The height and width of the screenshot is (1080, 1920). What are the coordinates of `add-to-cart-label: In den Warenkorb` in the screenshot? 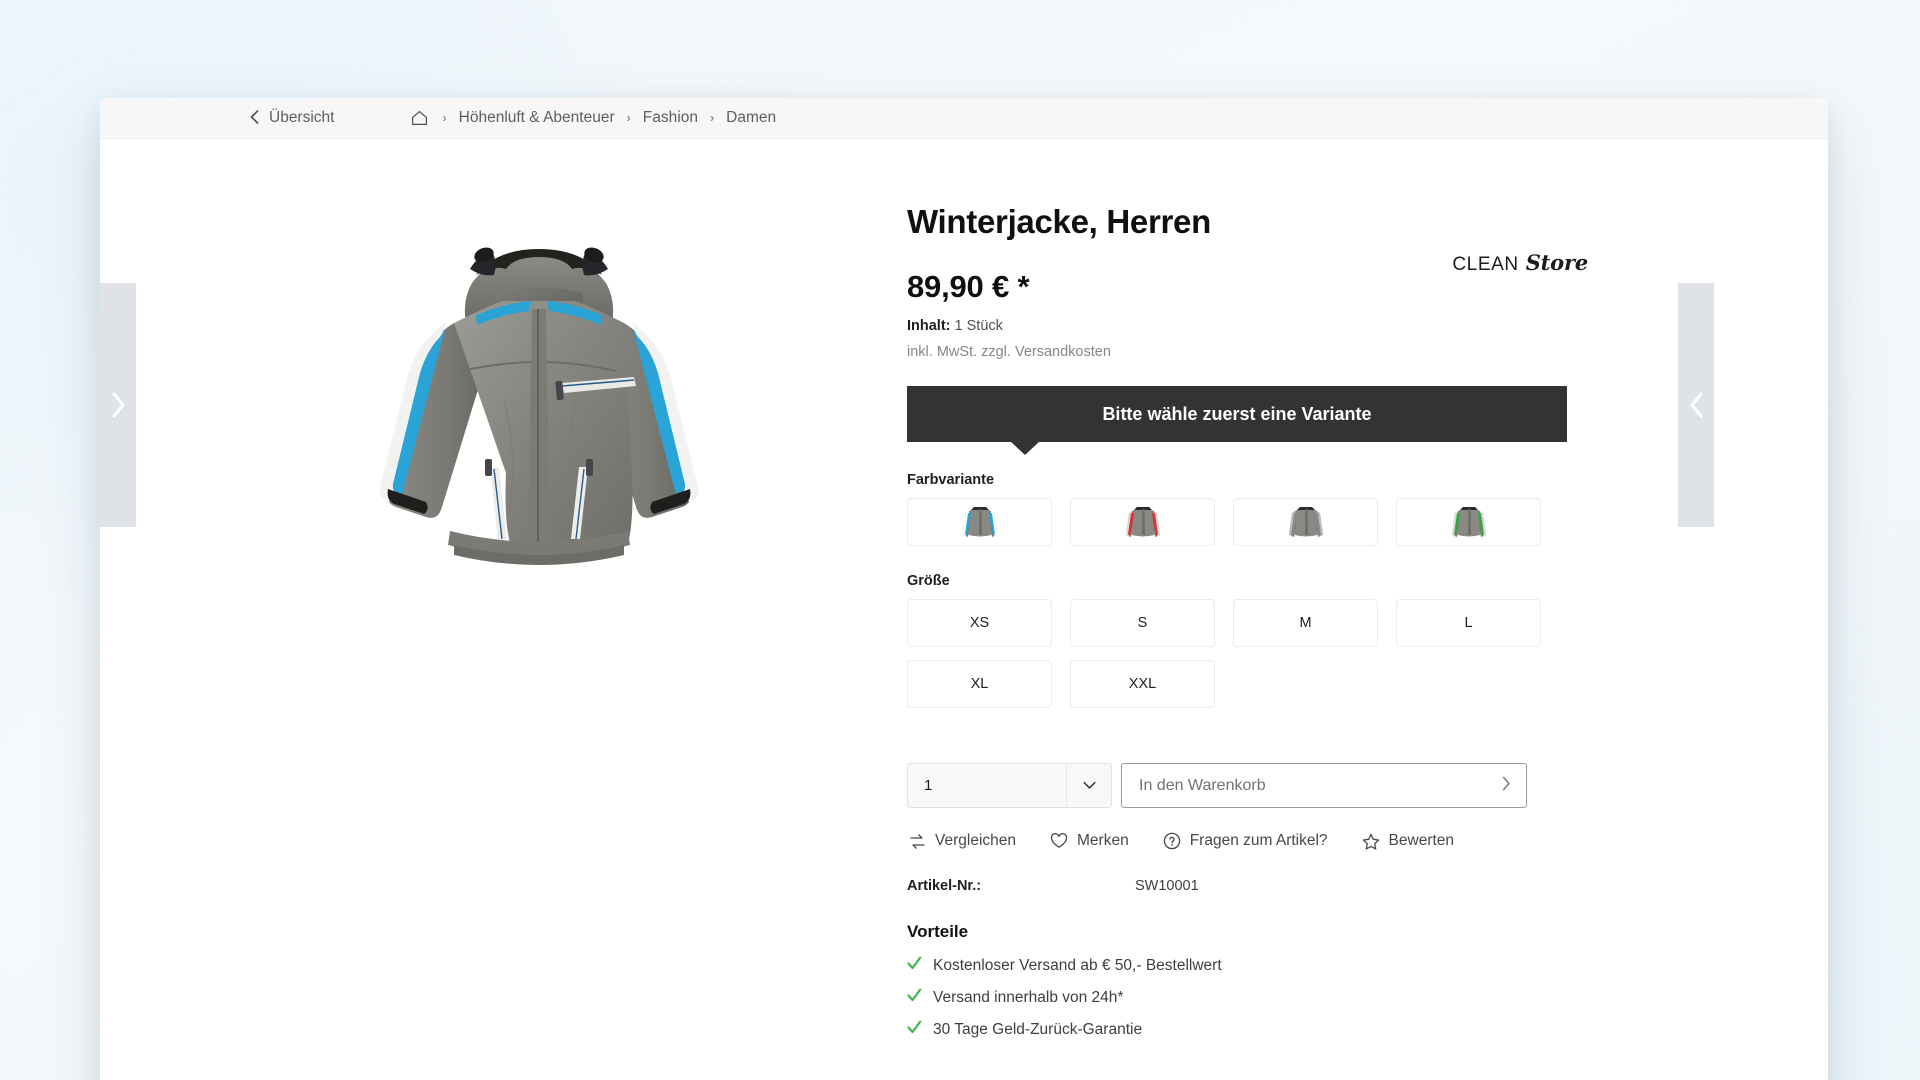 It's located at (1202, 785).